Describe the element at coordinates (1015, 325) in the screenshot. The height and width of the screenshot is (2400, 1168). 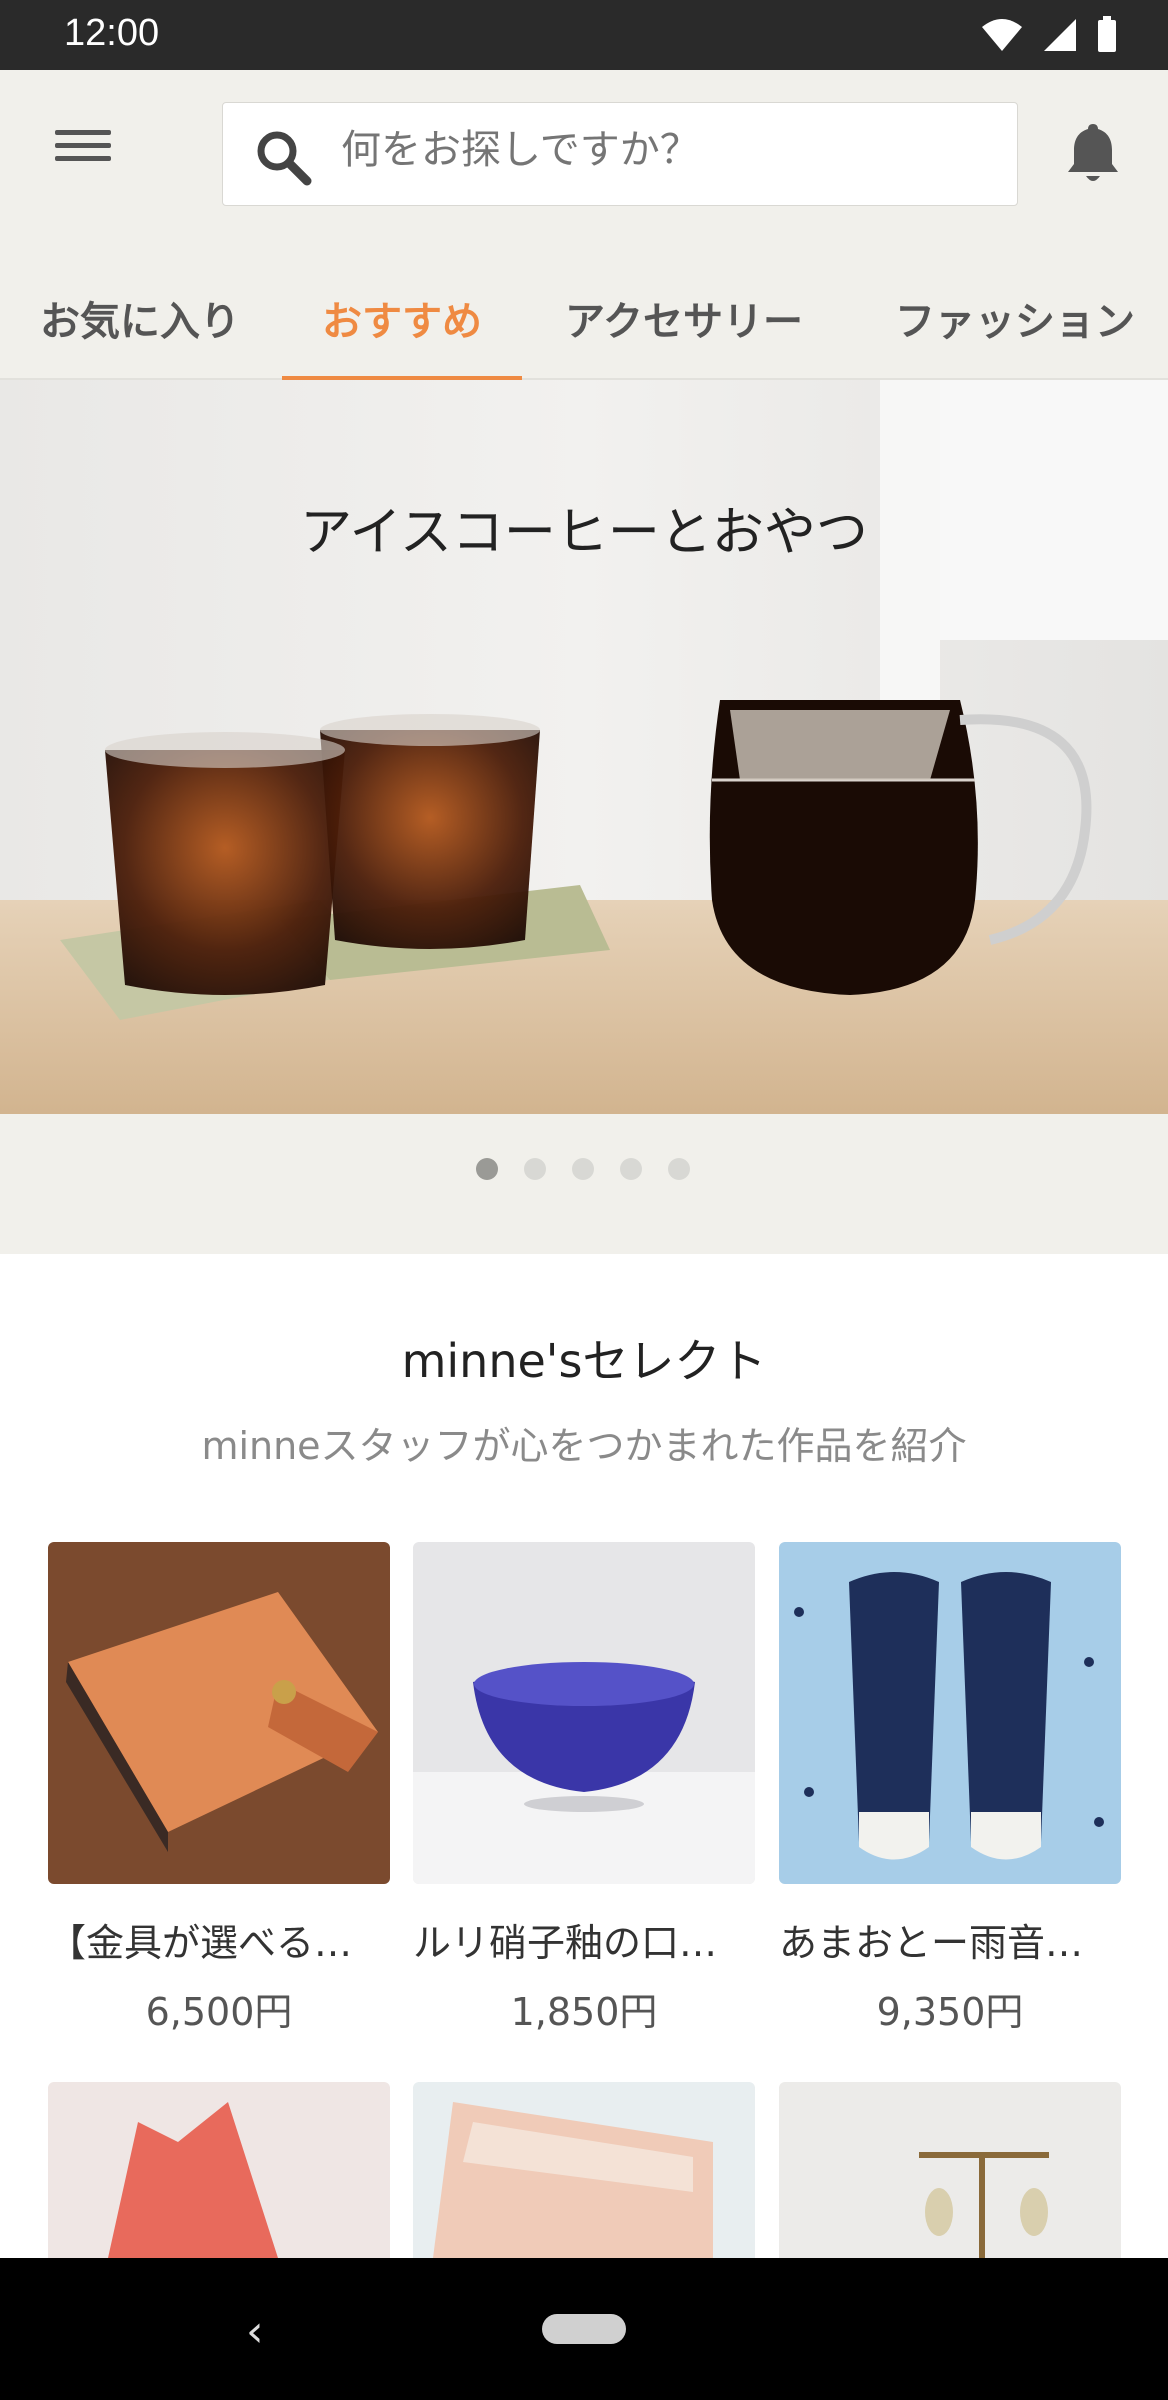
I see `tab-fashion: ファッション` at that location.